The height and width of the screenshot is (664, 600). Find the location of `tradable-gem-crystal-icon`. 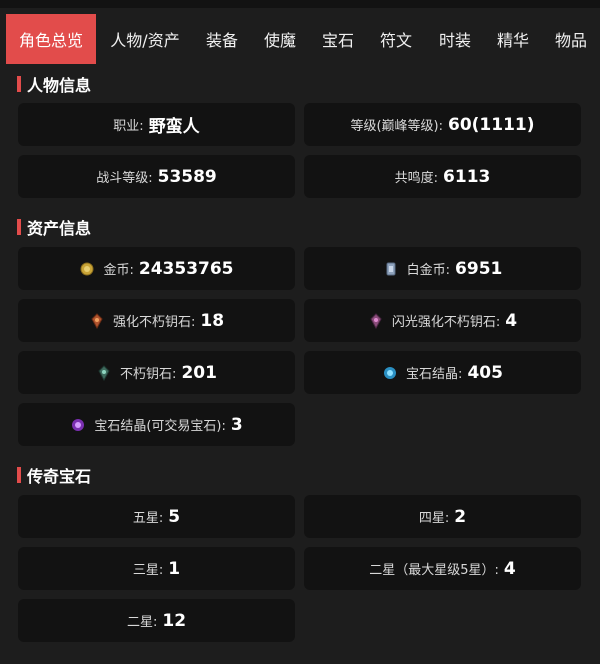

tradable-gem-crystal-icon is located at coordinates (78, 424).